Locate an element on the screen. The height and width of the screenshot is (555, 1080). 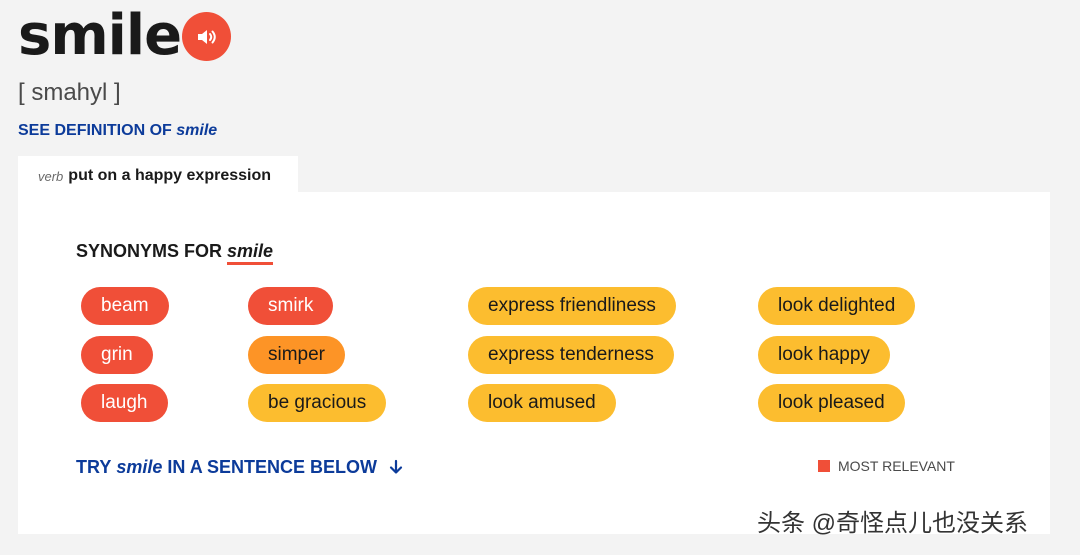
speaker-icon is located at coordinates (207, 37).